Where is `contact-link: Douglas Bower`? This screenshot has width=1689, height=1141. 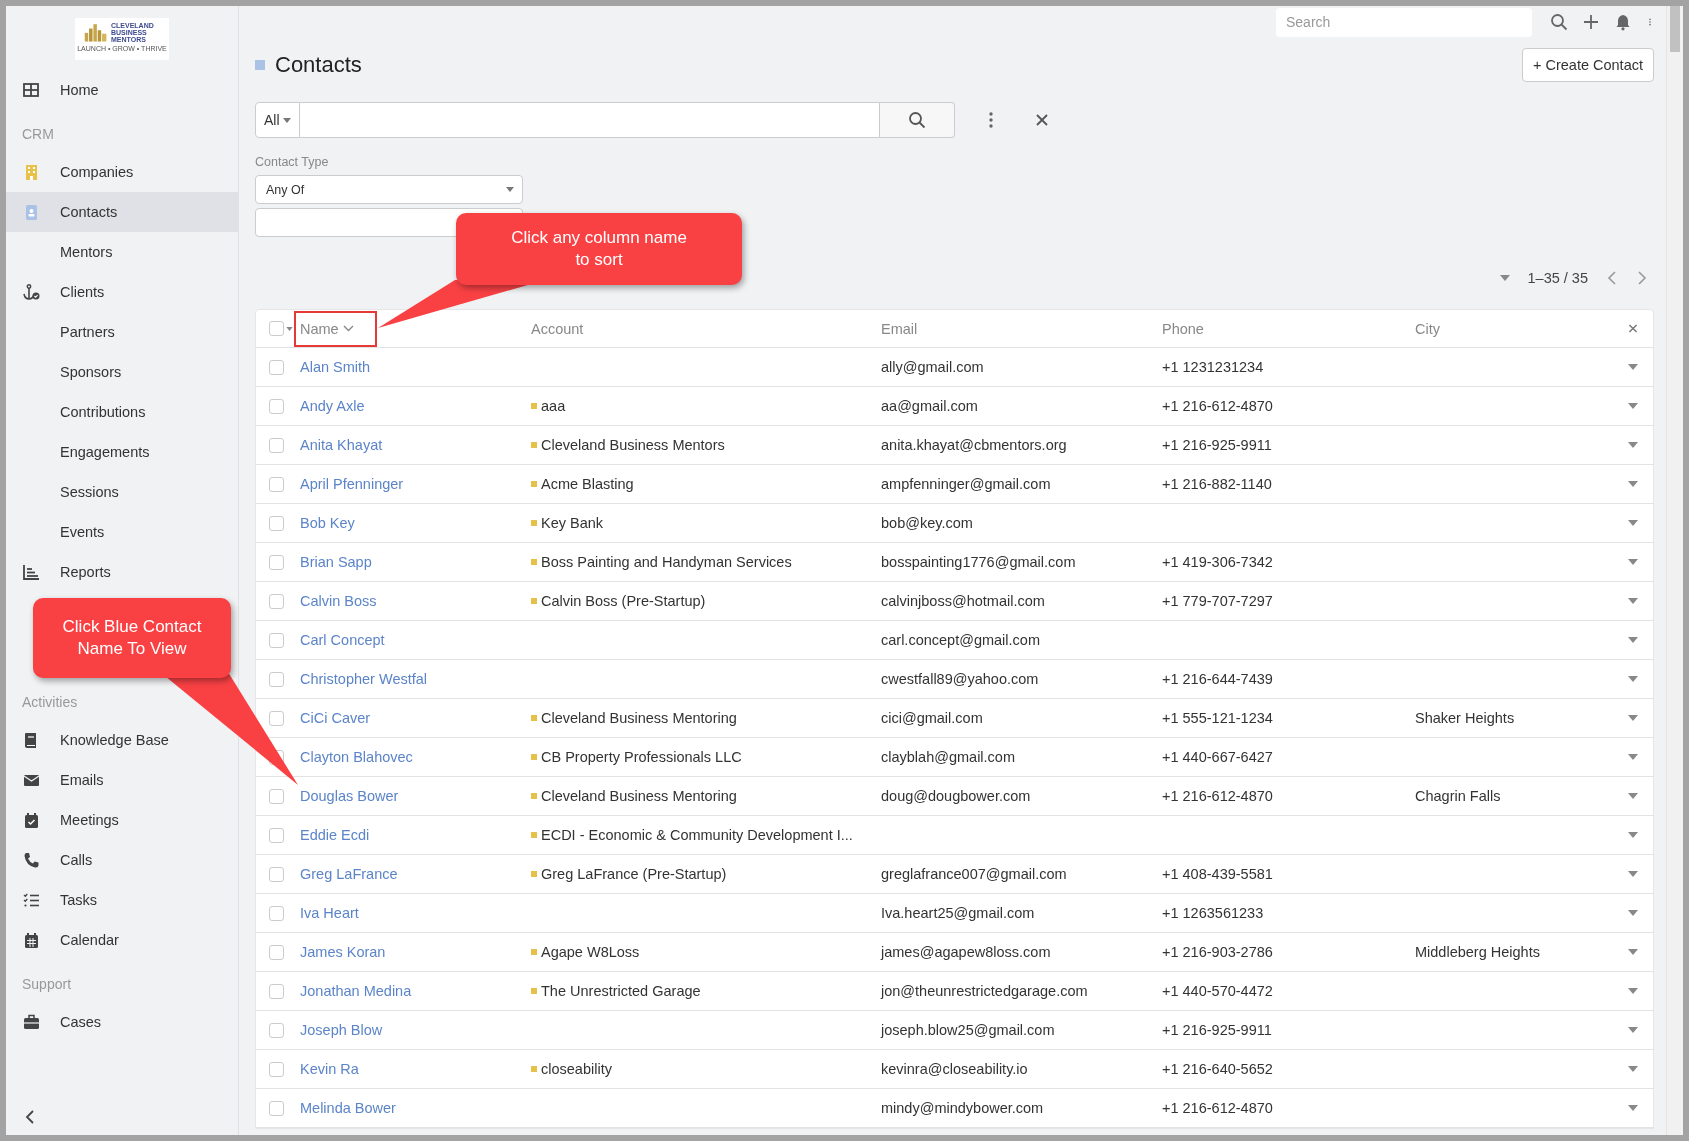 contact-link: Douglas Bower is located at coordinates (349, 796).